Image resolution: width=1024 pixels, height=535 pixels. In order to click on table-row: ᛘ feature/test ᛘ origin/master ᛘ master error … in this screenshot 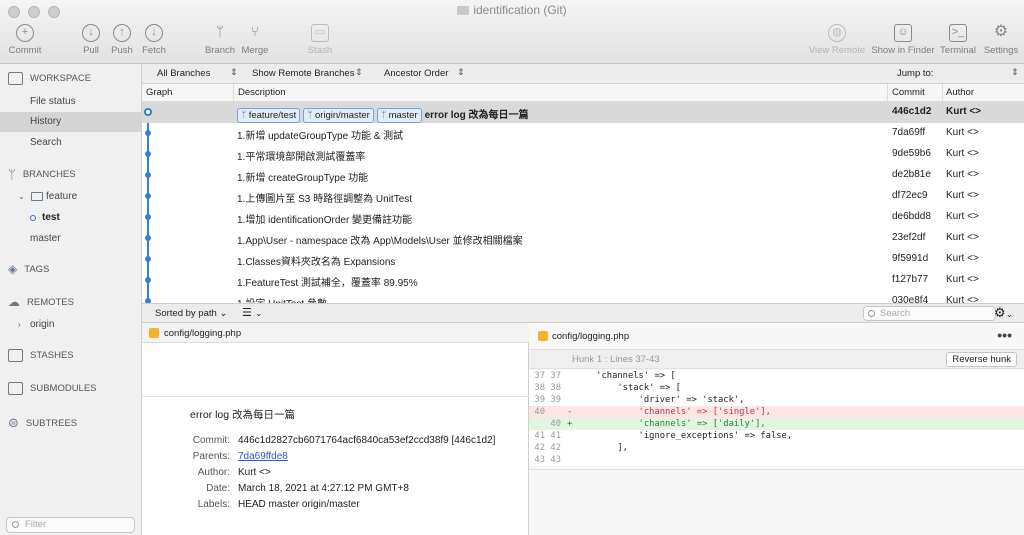, I will do `click(583, 112)`.